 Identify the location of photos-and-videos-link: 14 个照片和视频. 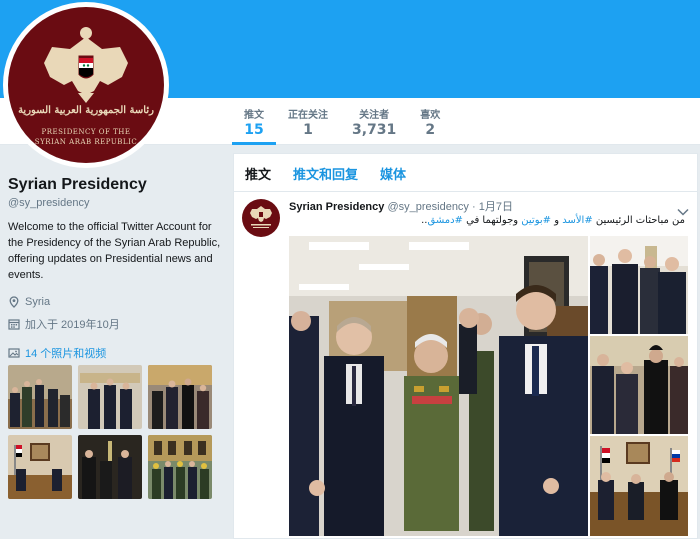
(57, 353).